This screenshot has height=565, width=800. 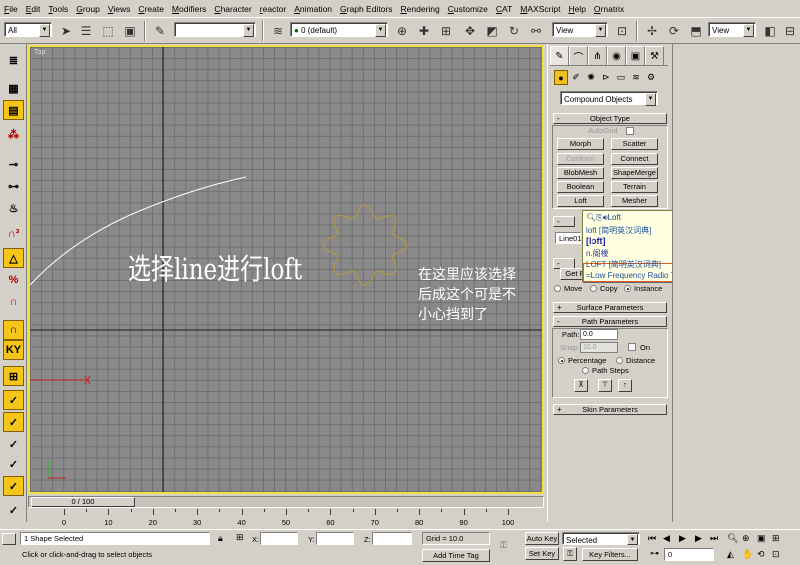 I want to click on rotate-icon: ↻, so click(x=514, y=31).